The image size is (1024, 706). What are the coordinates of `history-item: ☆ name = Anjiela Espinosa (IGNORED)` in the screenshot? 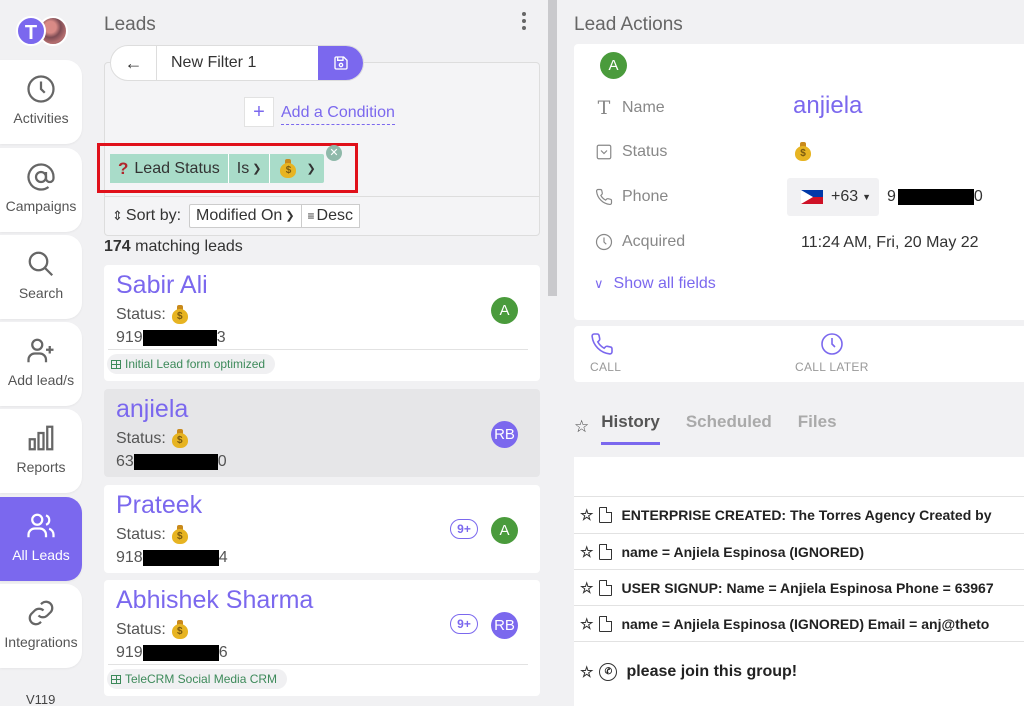 It's located at (799, 551).